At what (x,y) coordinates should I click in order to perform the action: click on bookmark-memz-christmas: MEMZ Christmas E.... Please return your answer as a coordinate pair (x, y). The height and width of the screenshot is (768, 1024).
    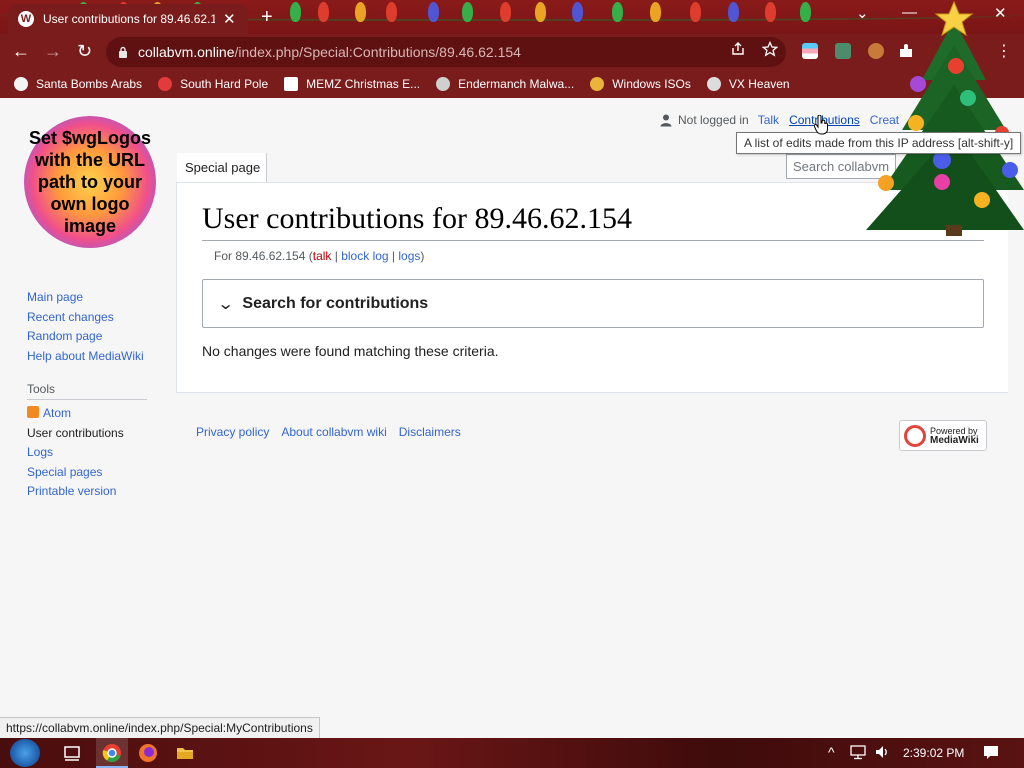
    Looking at the image, I should click on (352, 84).